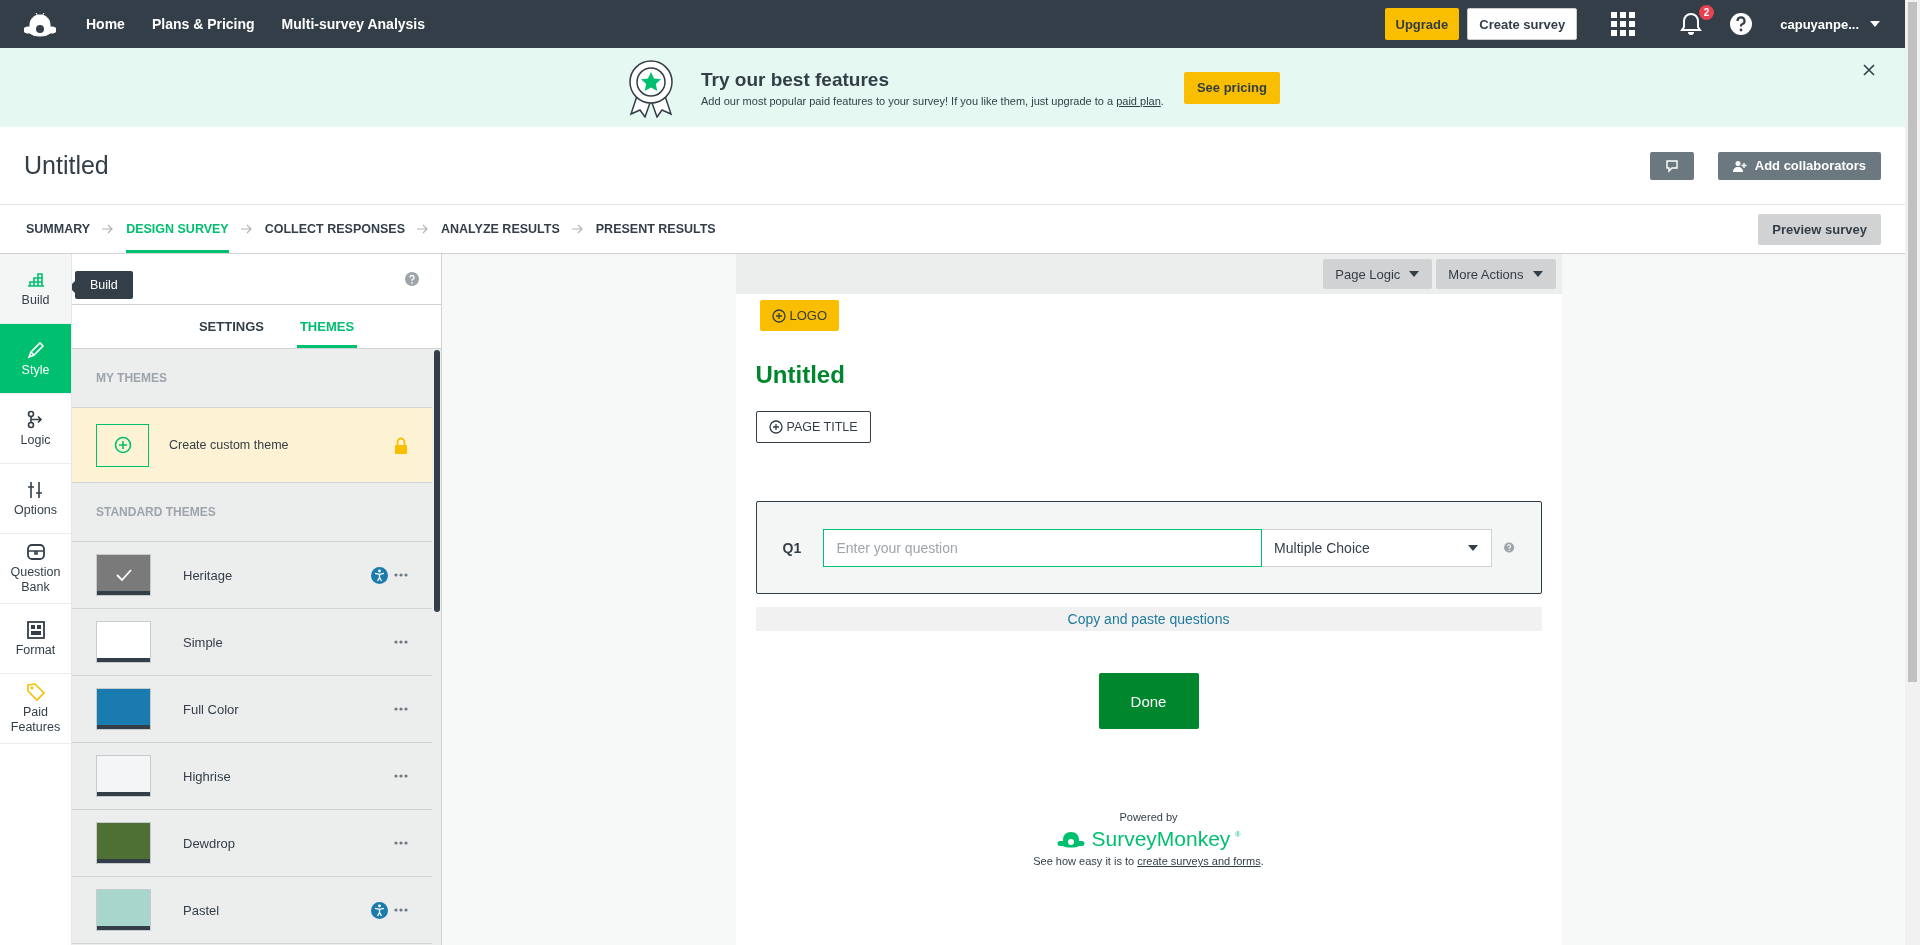  Describe the element at coordinates (1148, 701) in the screenshot. I see `done-button: Done` at that location.